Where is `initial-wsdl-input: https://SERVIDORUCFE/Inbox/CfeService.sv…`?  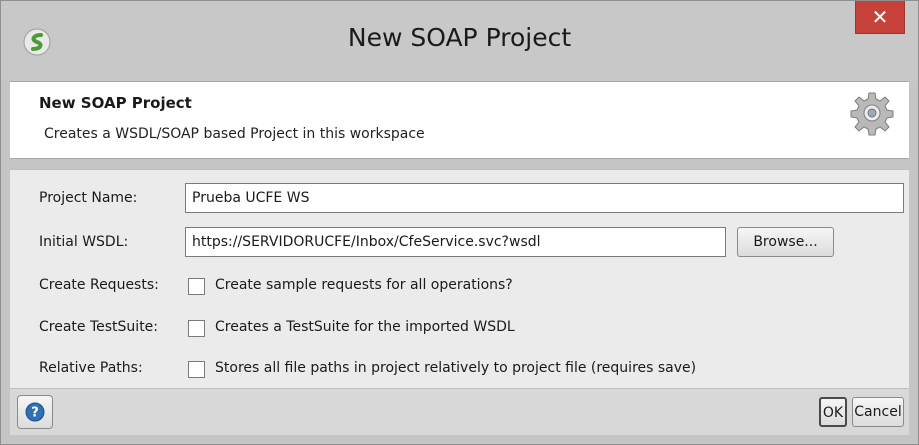
initial-wsdl-input: https://SERVIDORUCFE/Inbox/CfeService.sv… is located at coordinates (455, 242).